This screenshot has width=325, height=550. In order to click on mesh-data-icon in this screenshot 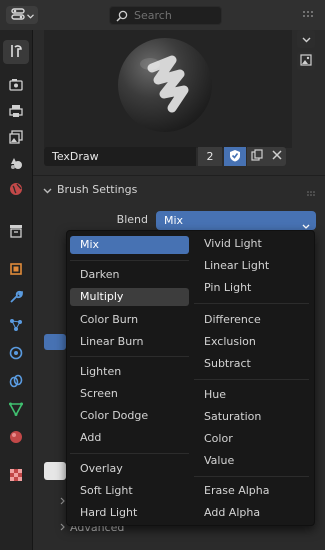, I will do `click(16, 410)`.